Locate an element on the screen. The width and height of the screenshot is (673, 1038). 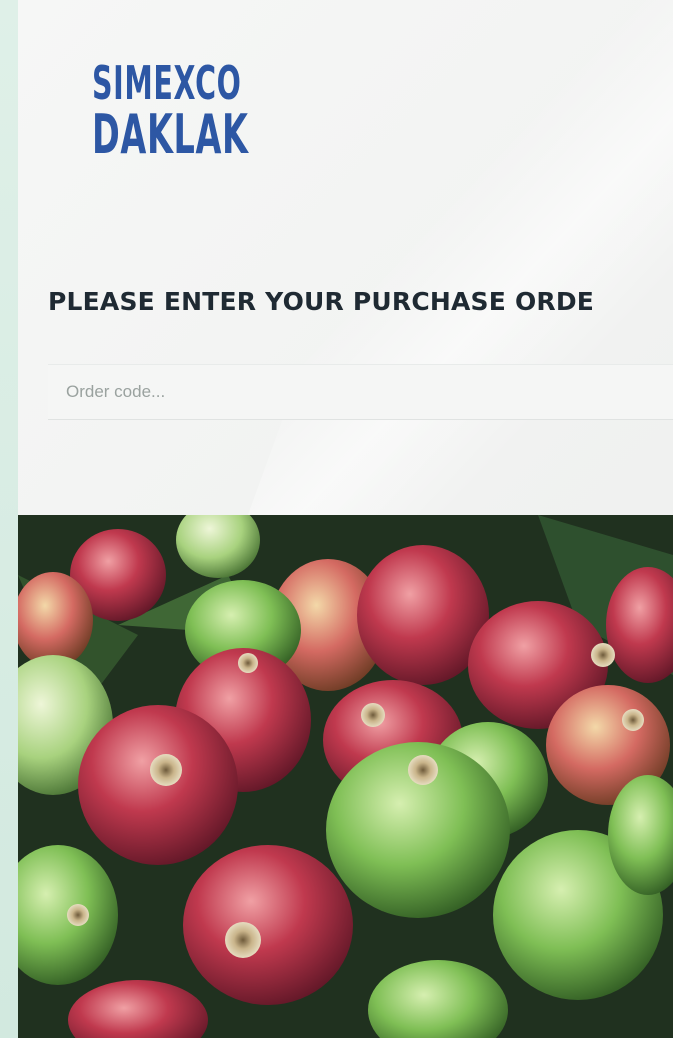
simexco-logo: SIMEXCO DAKLAK is located at coordinates (206, 111).